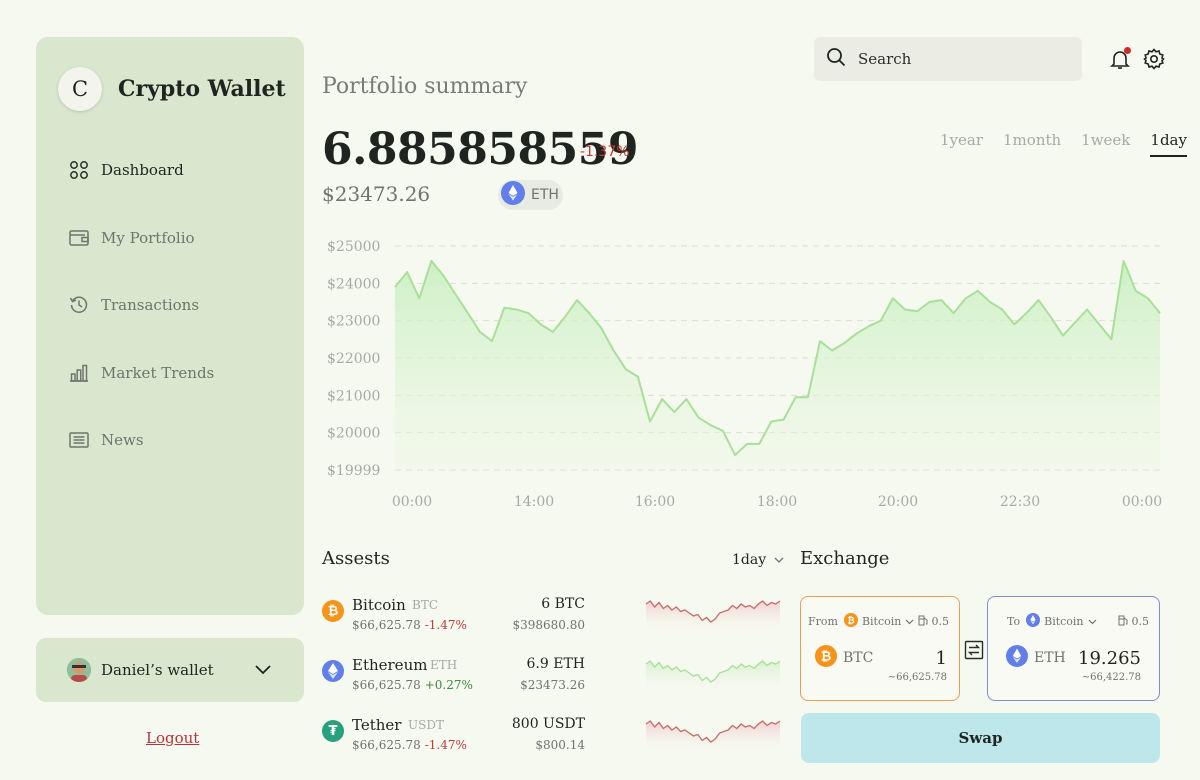 The width and height of the screenshot is (1200, 780). Describe the element at coordinates (1020, 502) in the screenshot. I see `x-tick-label: 22:30` at that location.